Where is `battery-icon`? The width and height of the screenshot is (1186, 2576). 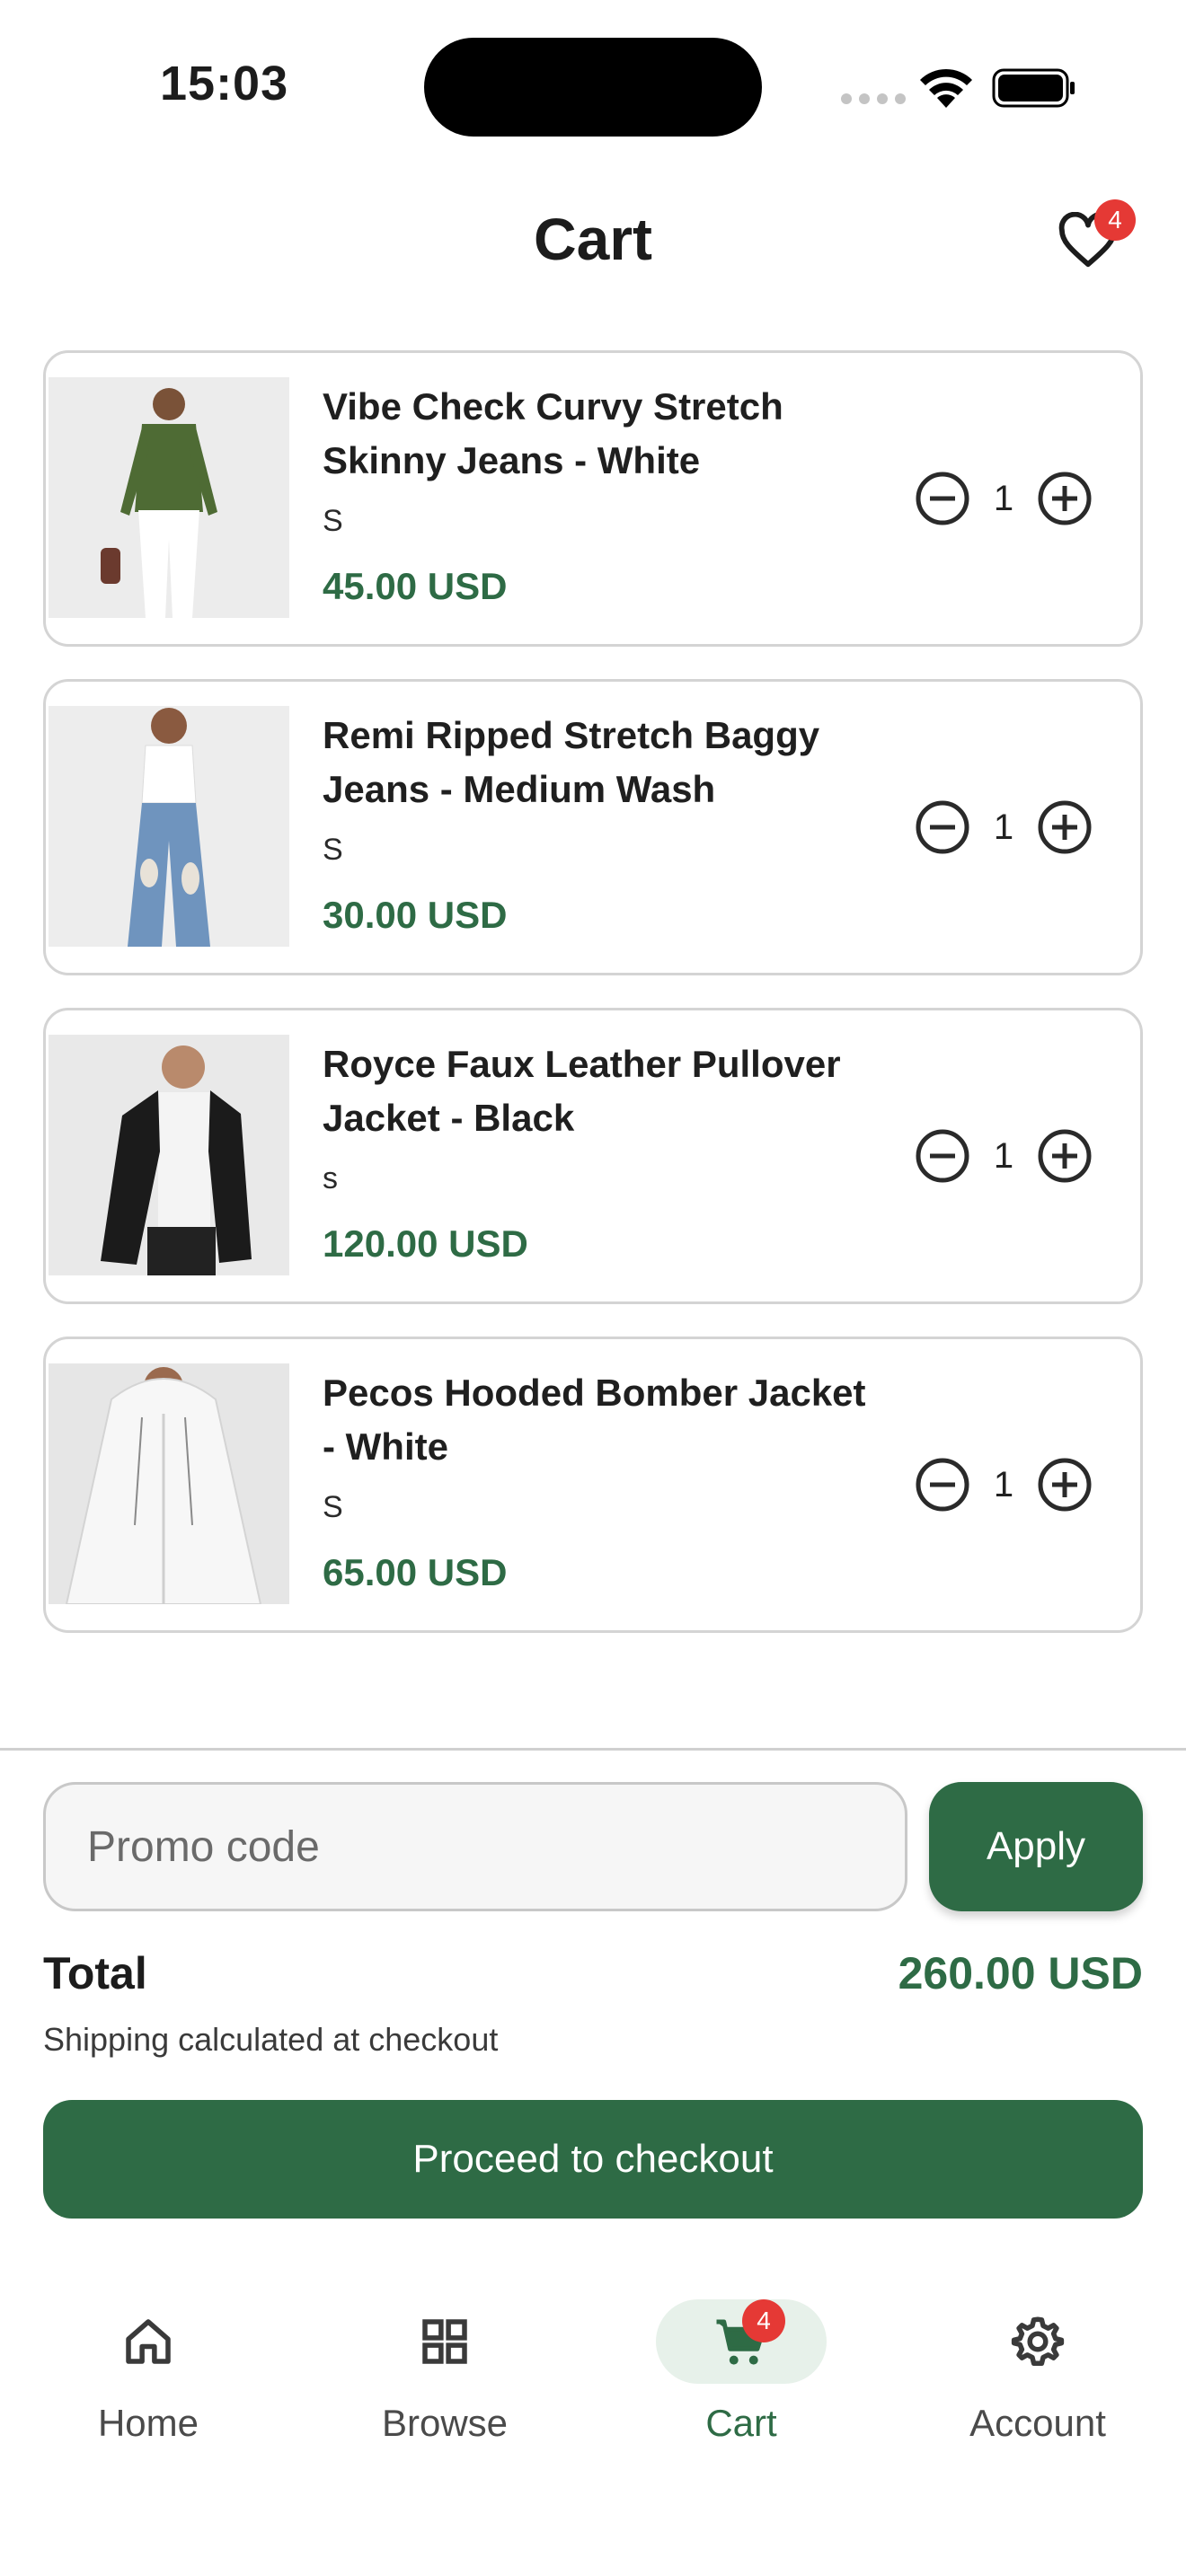
battery-icon is located at coordinates (1033, 88).